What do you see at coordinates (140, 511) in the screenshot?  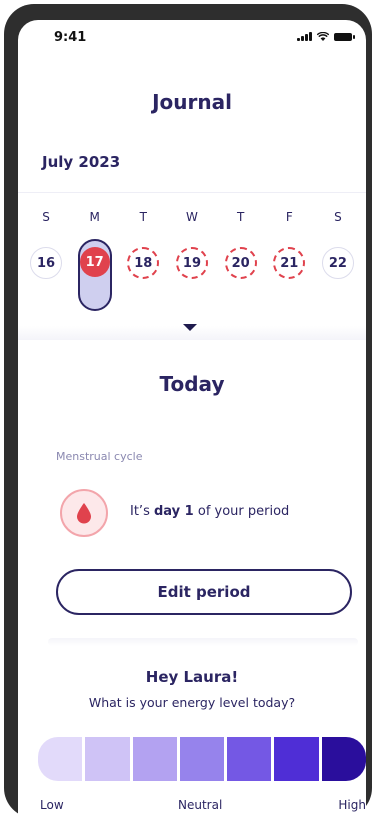 I see `period-prefix: It’s` at bounding box center [140, 511].